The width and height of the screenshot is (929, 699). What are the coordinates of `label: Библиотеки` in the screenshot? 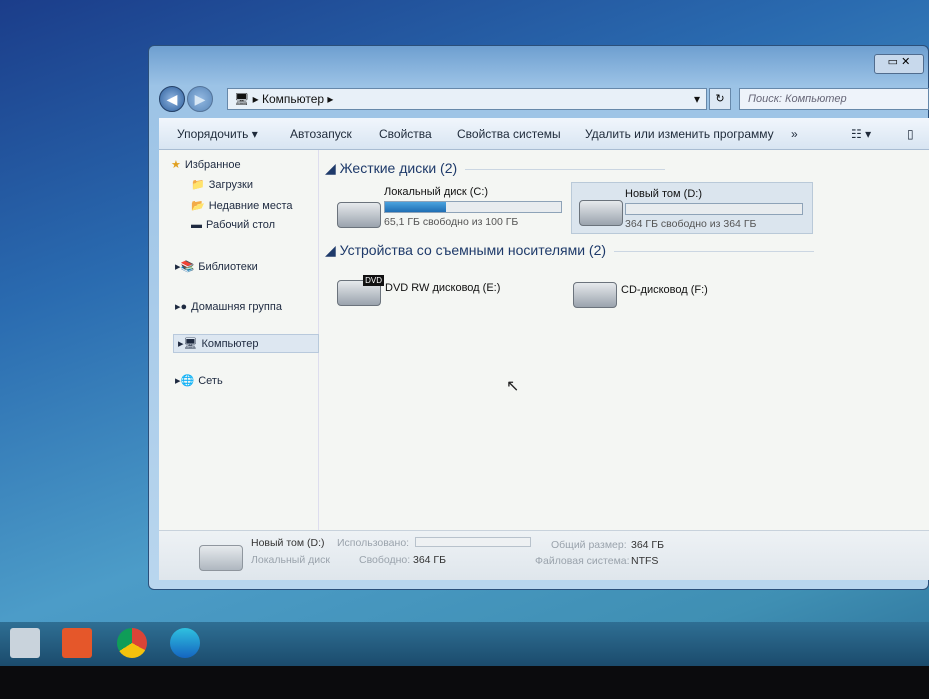 It's located at (228, 266).